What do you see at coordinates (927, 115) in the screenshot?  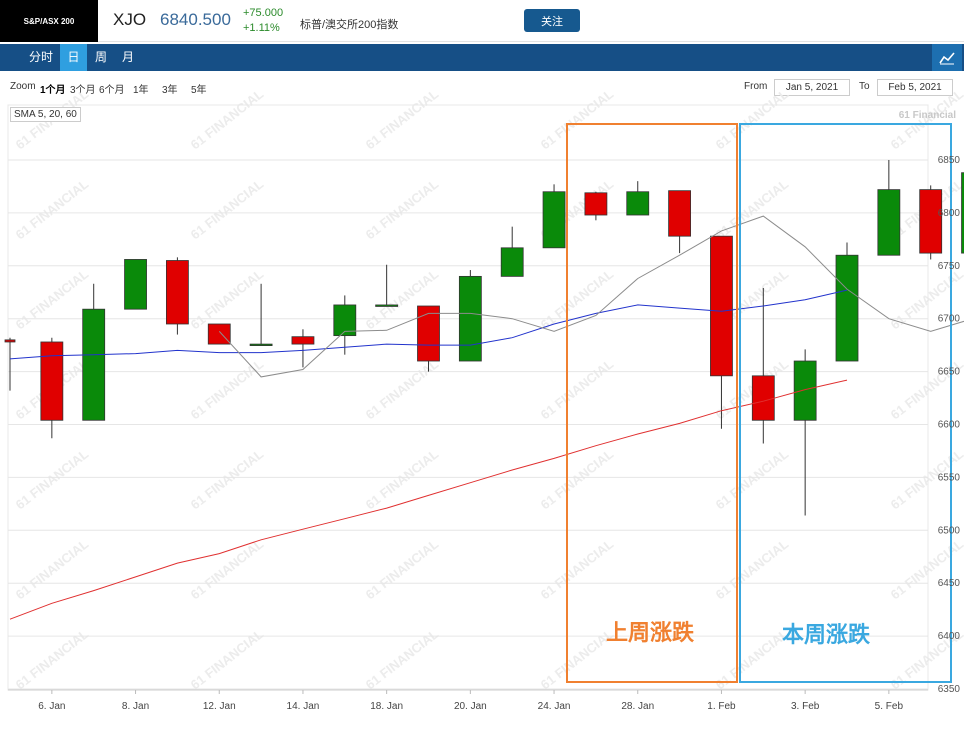 I see `brand-label: 61 Financial` at bounding box center [927, 115].